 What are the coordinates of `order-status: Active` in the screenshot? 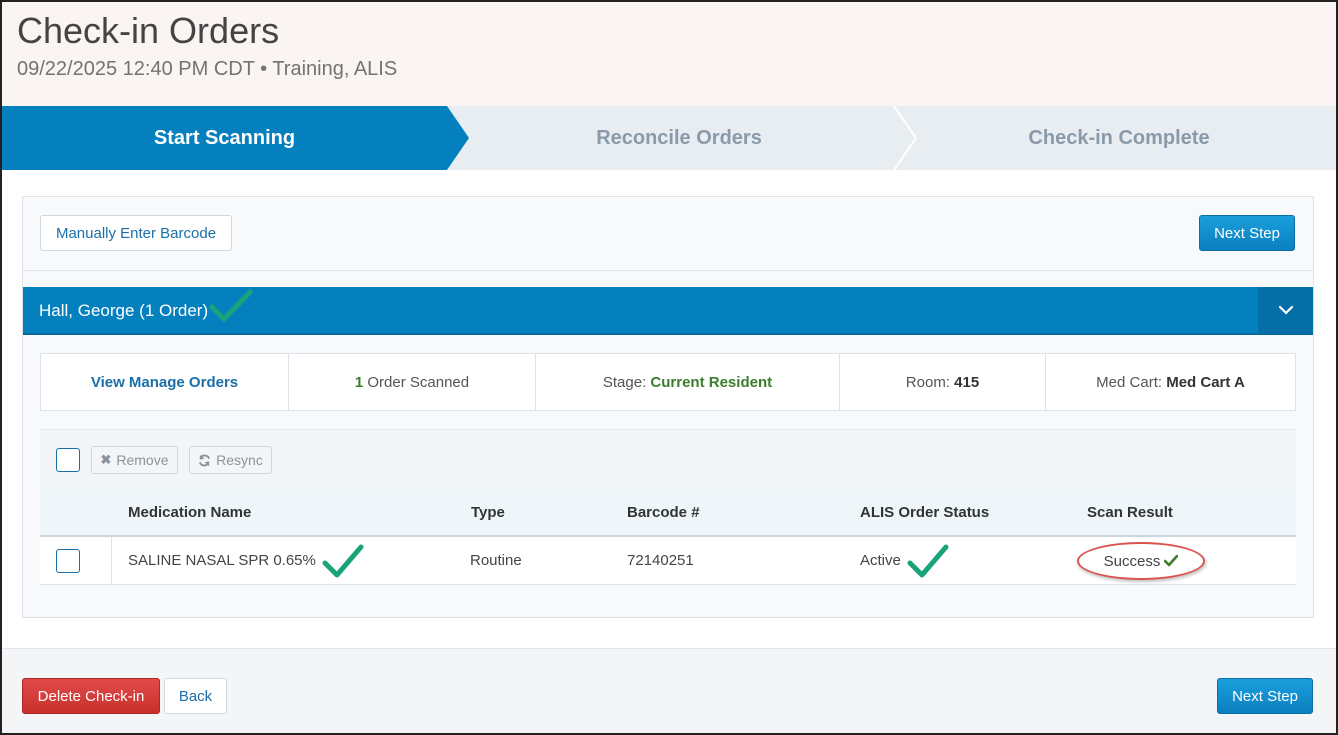 It's located at (880, 560).